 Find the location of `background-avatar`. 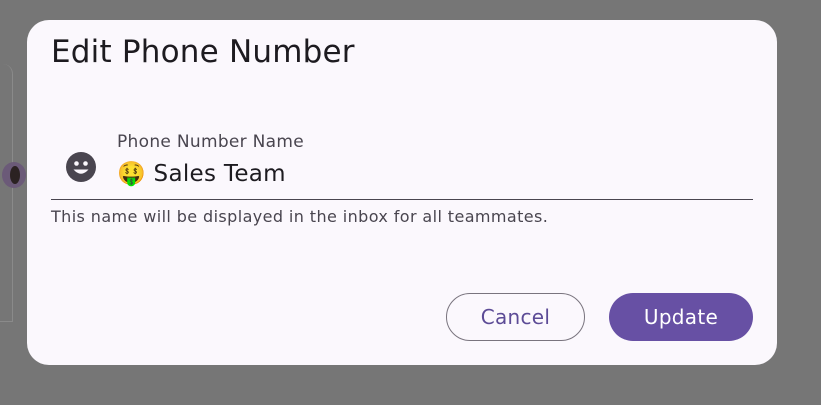

background-avatar is located at coordinates (14, 175).